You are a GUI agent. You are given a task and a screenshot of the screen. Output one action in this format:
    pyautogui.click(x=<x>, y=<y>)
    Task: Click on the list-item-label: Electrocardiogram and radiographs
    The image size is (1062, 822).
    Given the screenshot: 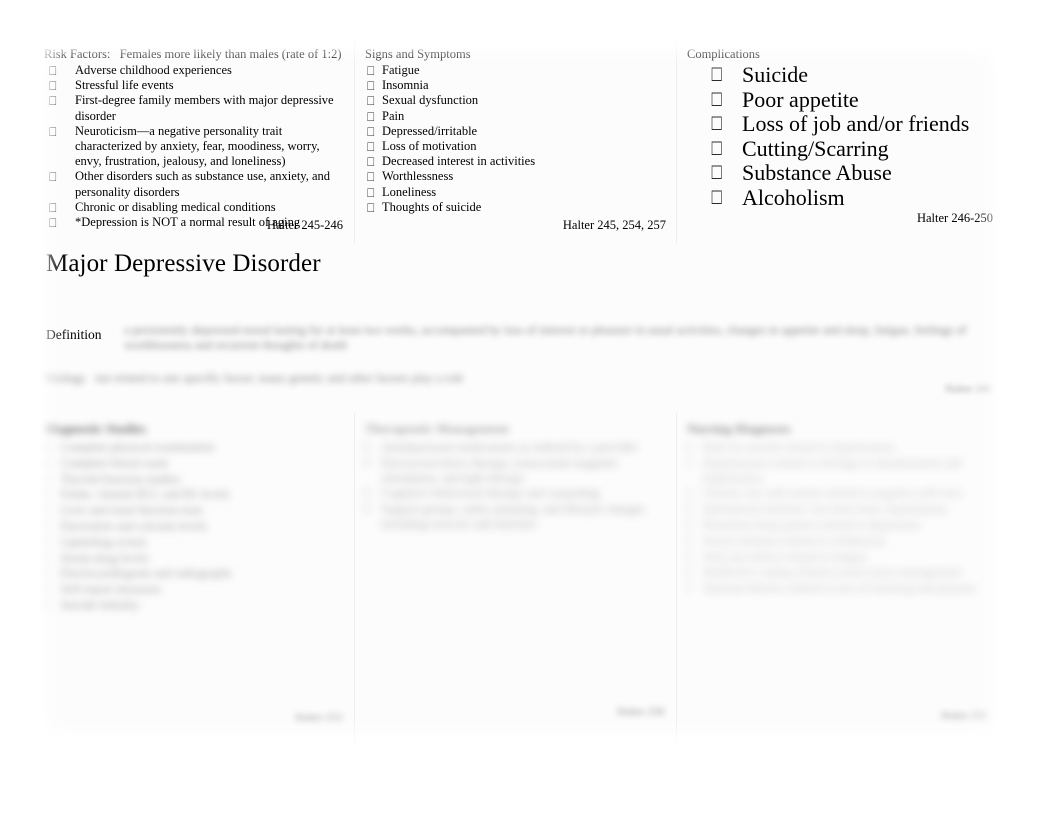 What is the action you would take?
    pyautogui.click(x=146, y=573)
    